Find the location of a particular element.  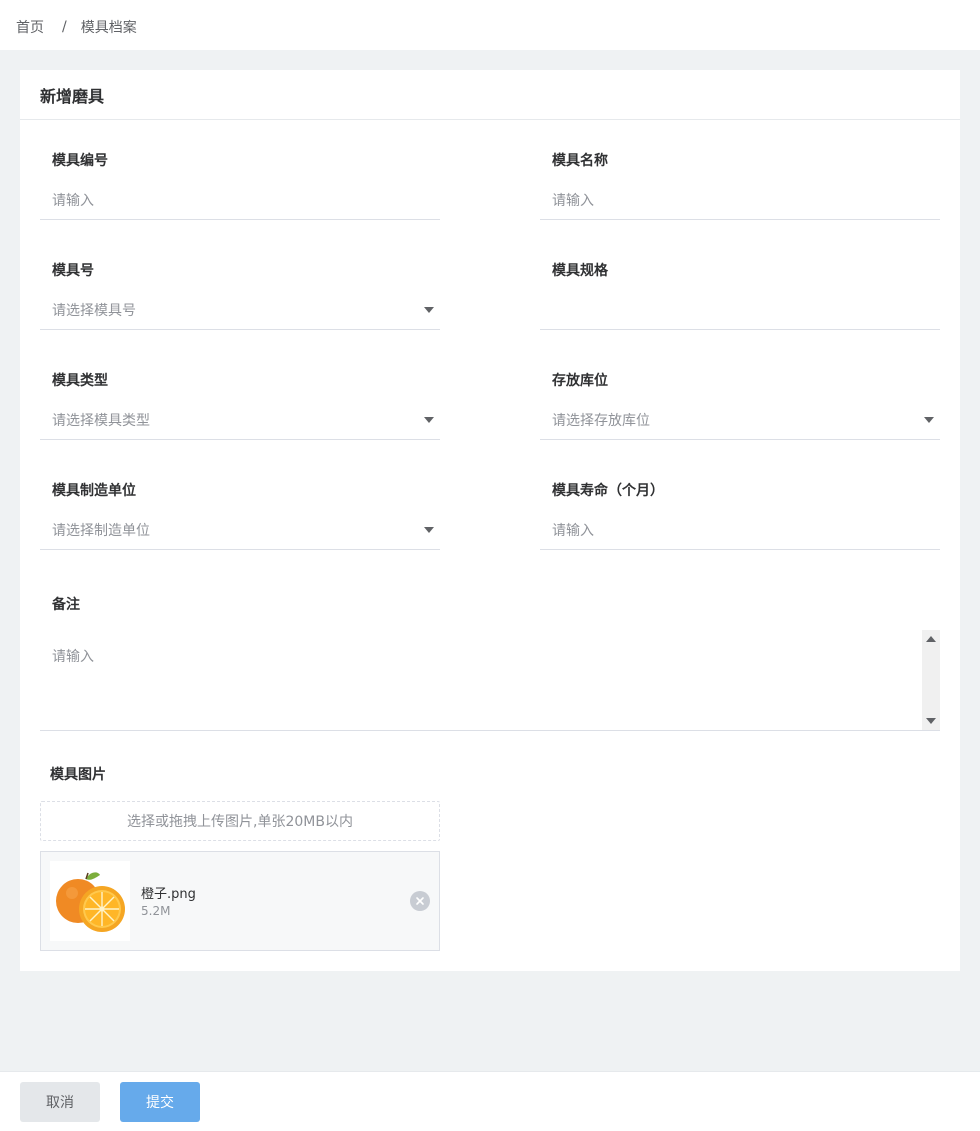

file-name: 橙子.png is located at coordinates (168, 894).